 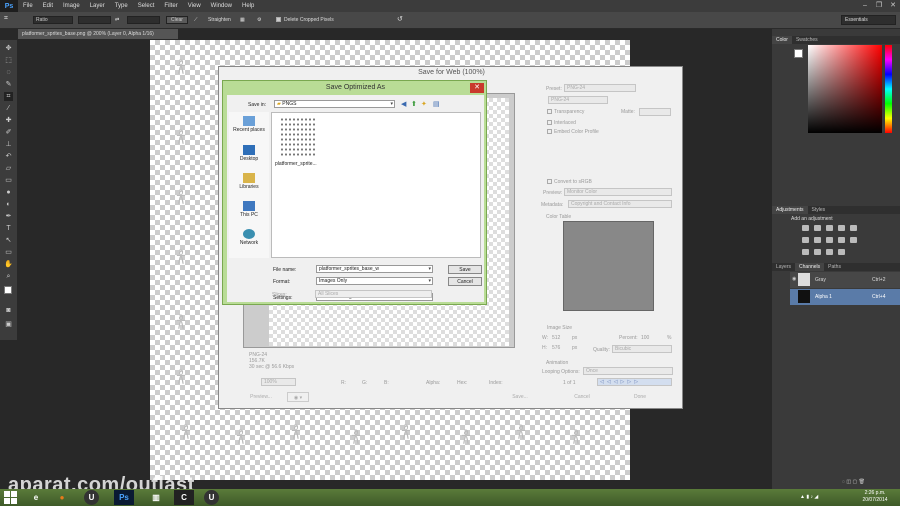 I want to click on screen-mode-icon: ▣, so click(x=8, y=324).